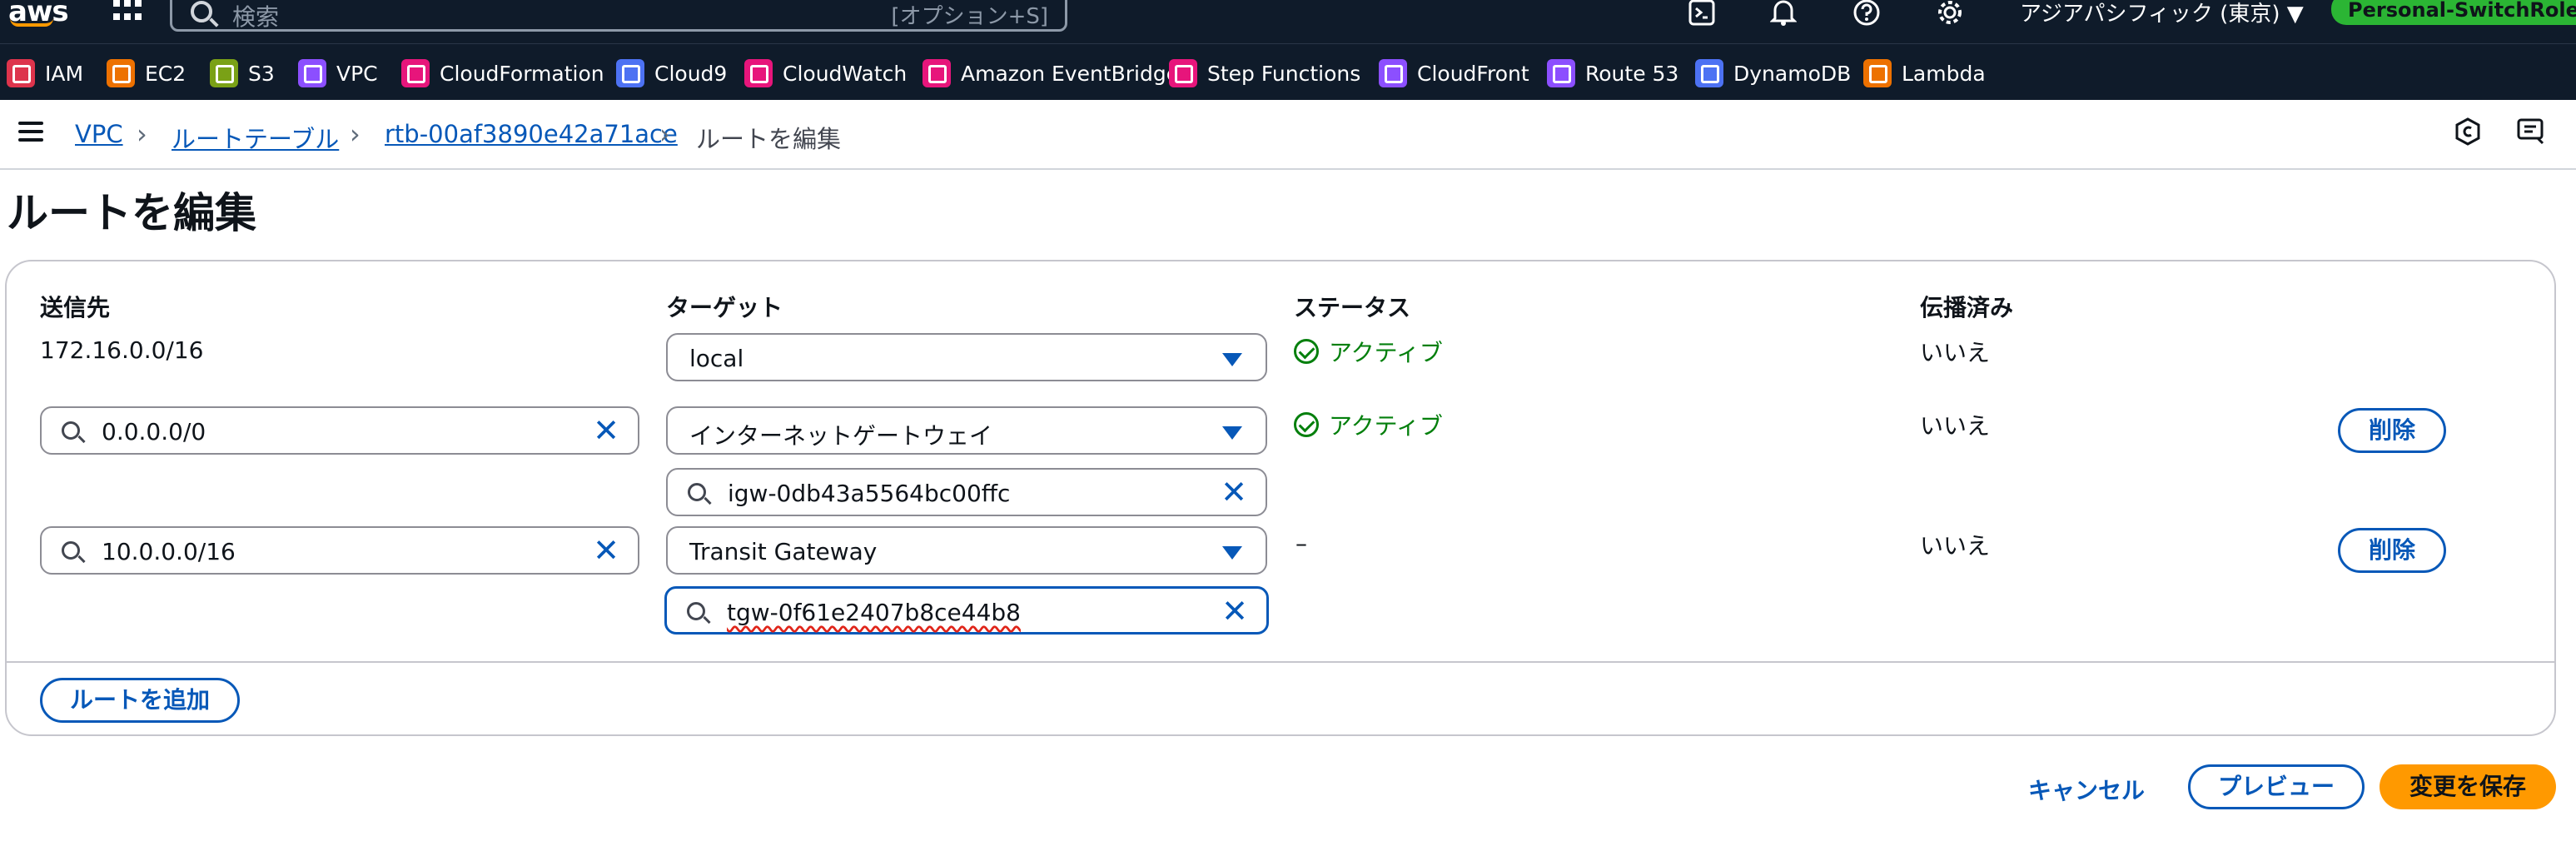  Describe the element at coordinates (966, 357) in the screenshot. I see `target-type-select: local` at that location.